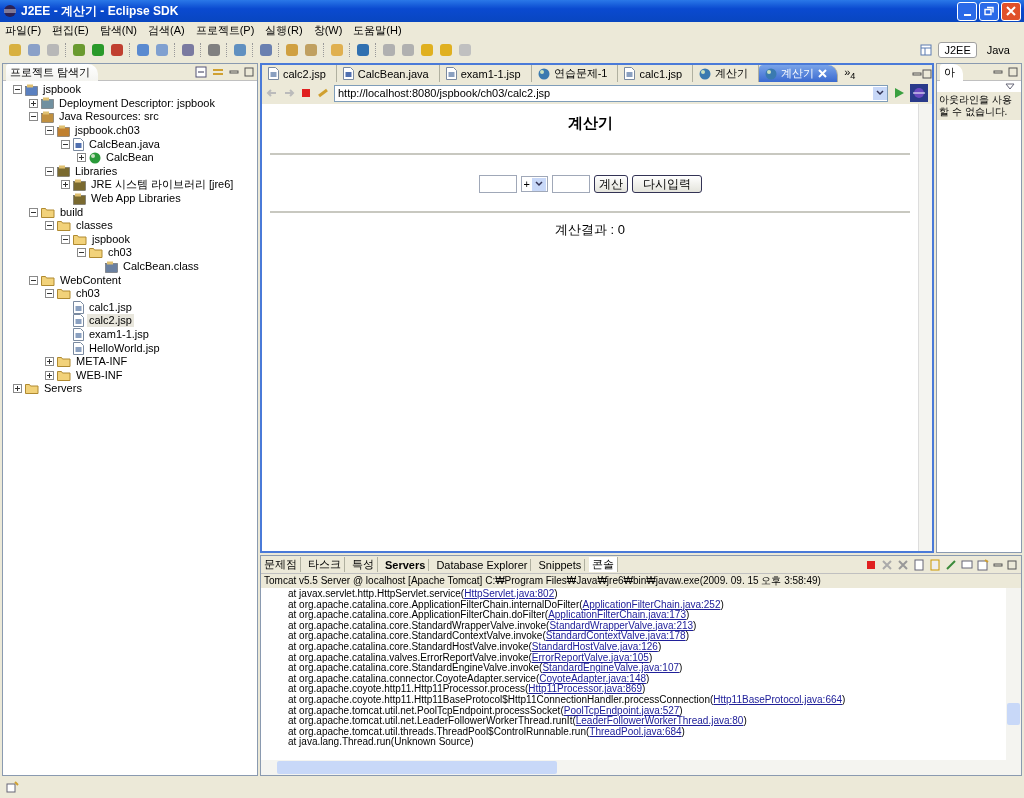 The image size is (1024, 798). I want to click on perspective-button: J2EE, so click(957, 50).